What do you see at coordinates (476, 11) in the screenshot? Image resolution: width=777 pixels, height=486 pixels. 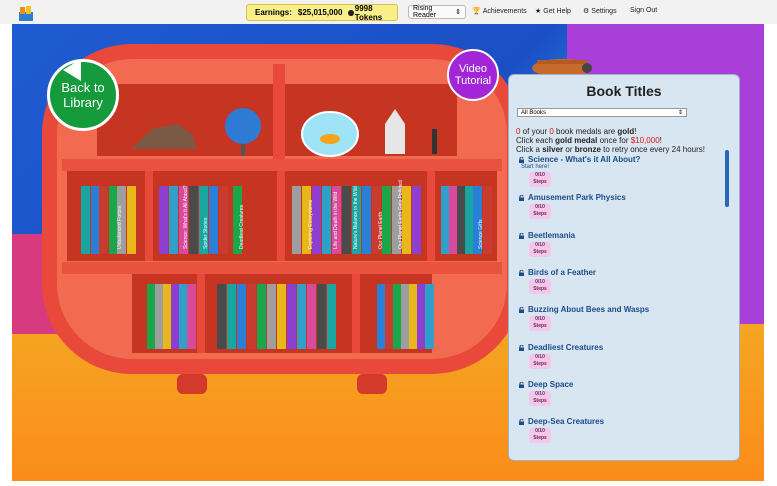 I see `trophy-icon: 🏆` at bounding box center [476, 11].